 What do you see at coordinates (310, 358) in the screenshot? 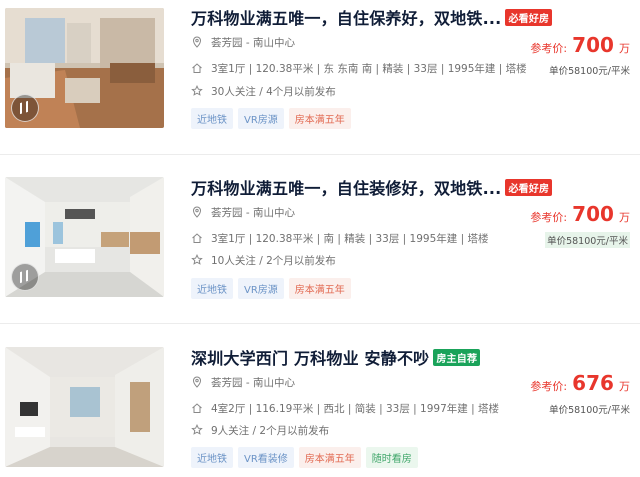
I see `title-text: 深圳大学西门 万科物业 安静不吵` at bounding box center [310, 358].